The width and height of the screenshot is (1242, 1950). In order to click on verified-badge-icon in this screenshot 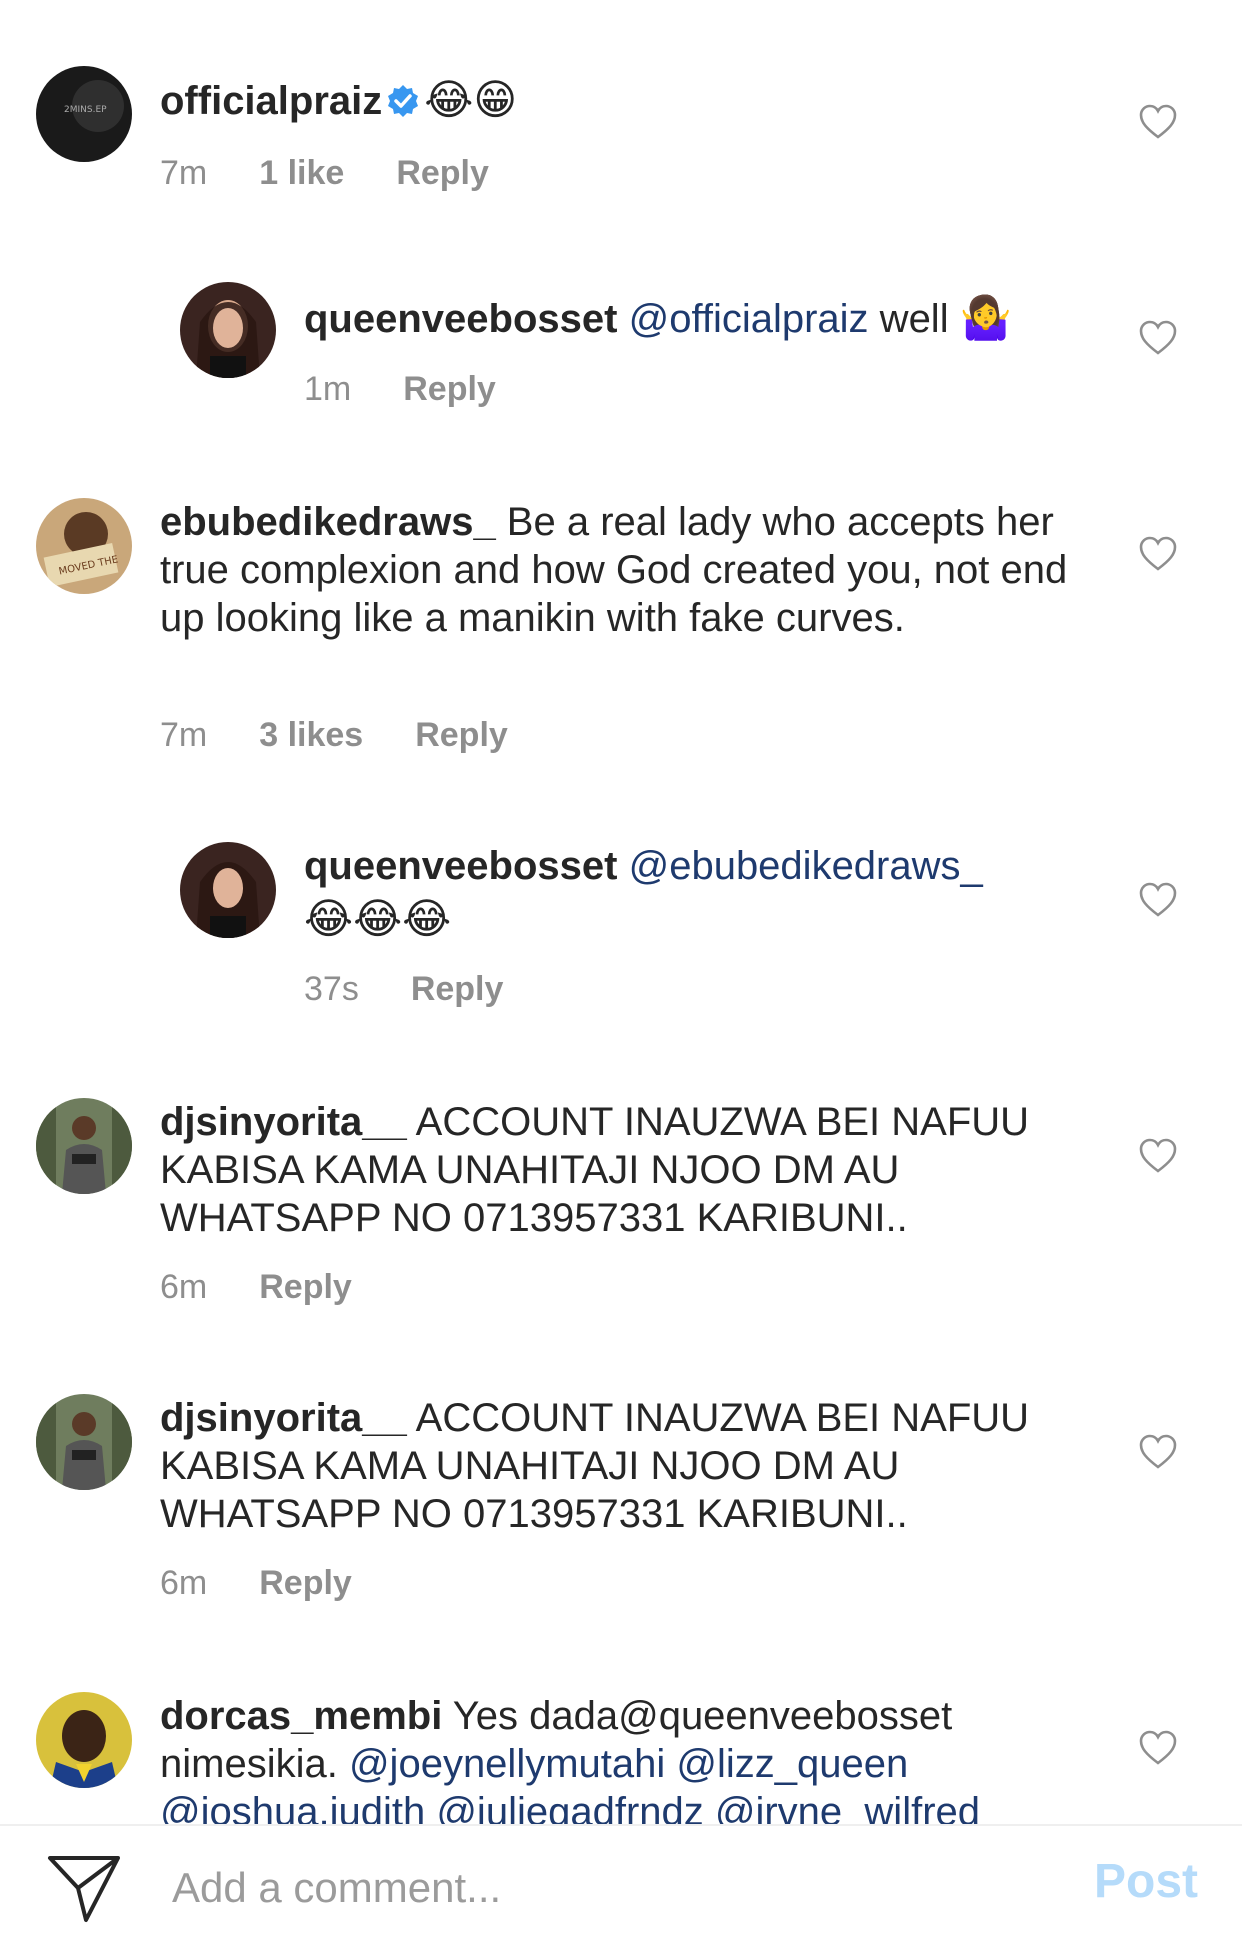, I will do `click(403, 105)`.